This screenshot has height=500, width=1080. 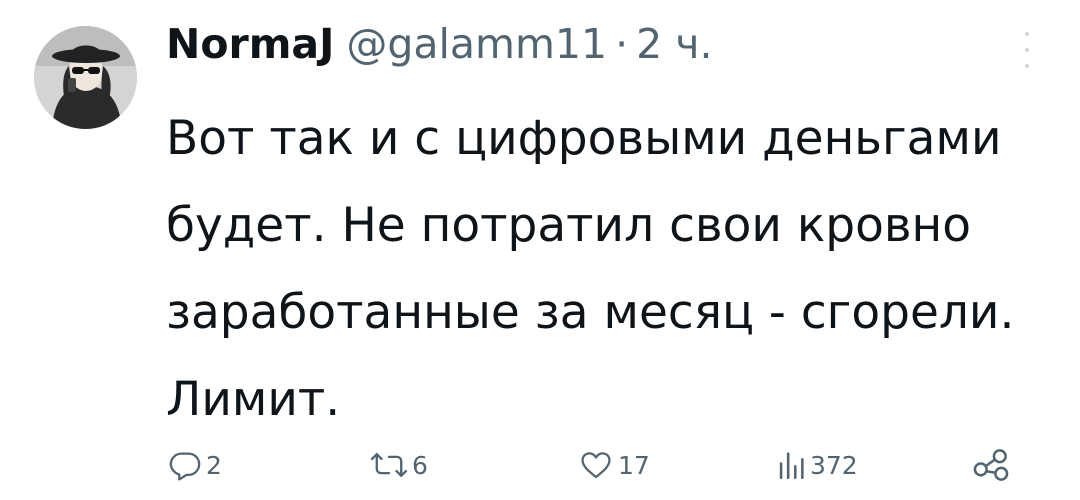 I want to click on share-icon, so click(x=991, y=465).